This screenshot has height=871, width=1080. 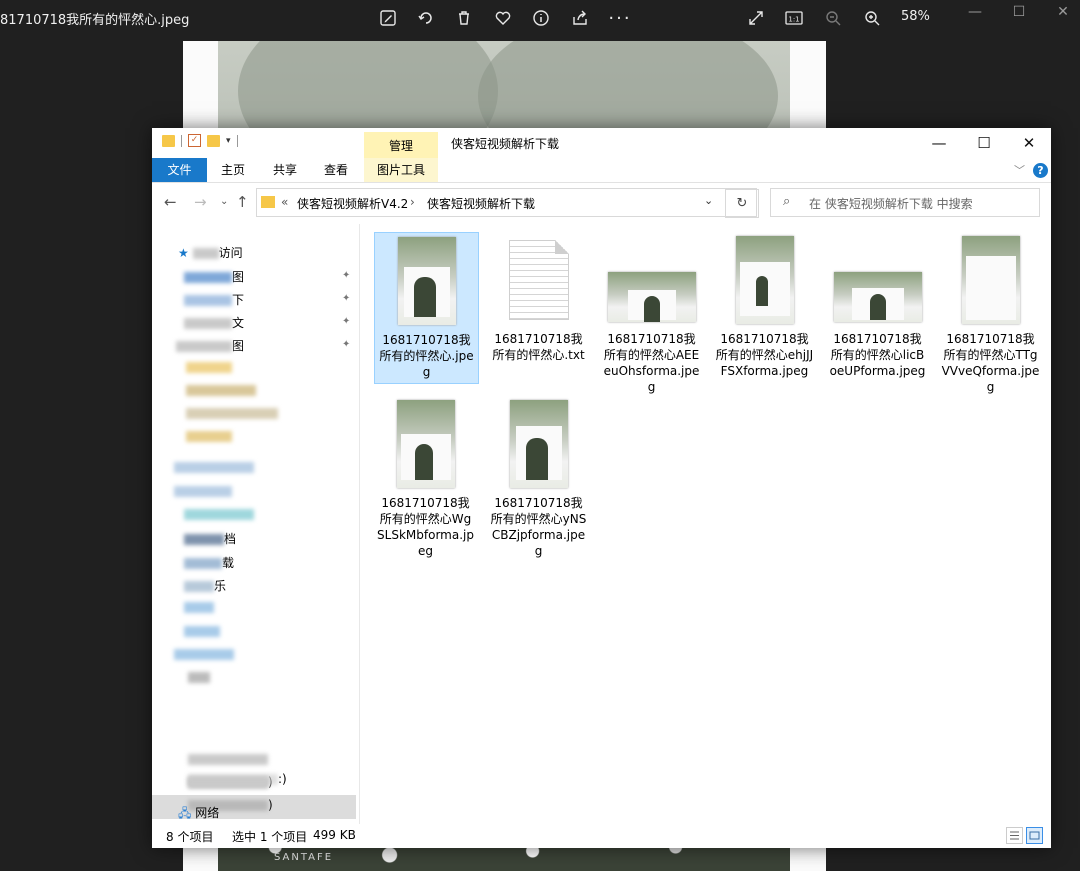 I want to click on star-icon: ★, so click(x=183, y=253).